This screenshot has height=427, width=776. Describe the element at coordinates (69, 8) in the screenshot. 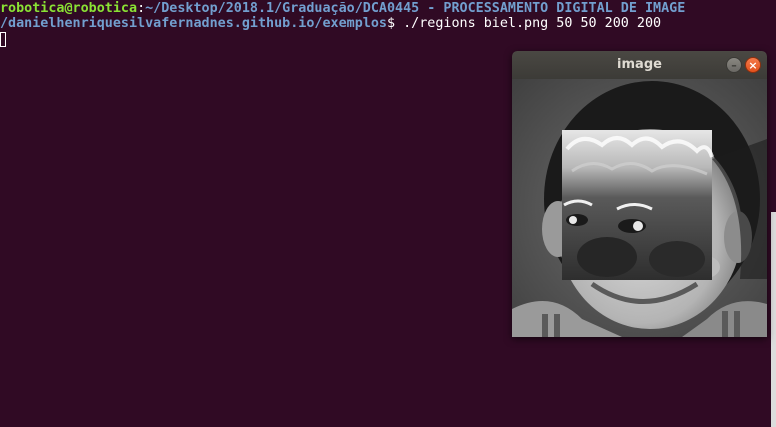

I see `prompt-user: robotica@robotica` at that location.